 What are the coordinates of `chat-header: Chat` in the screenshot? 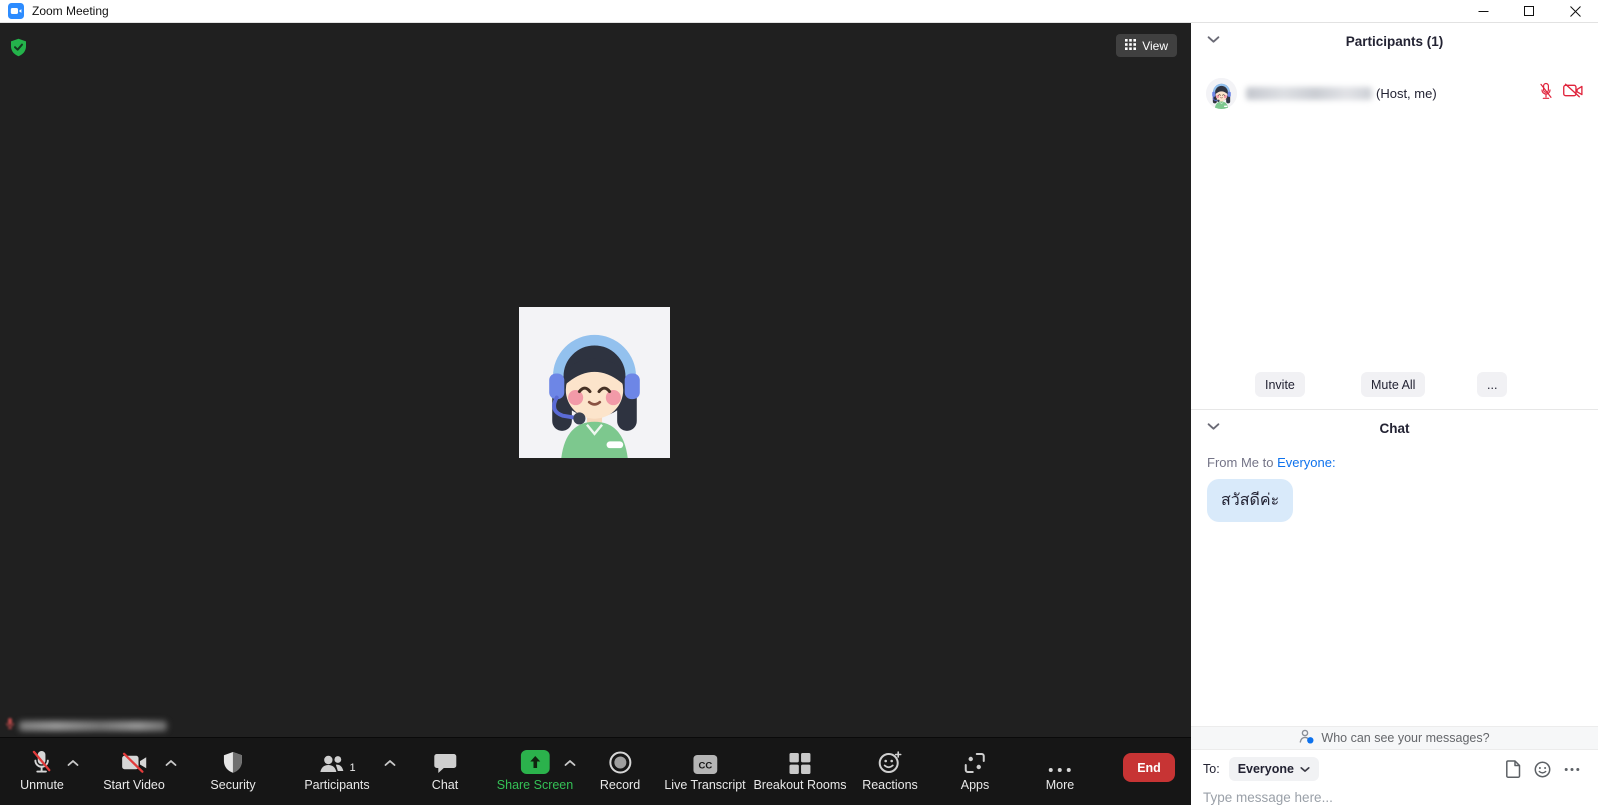 It's located at (1394, 428).